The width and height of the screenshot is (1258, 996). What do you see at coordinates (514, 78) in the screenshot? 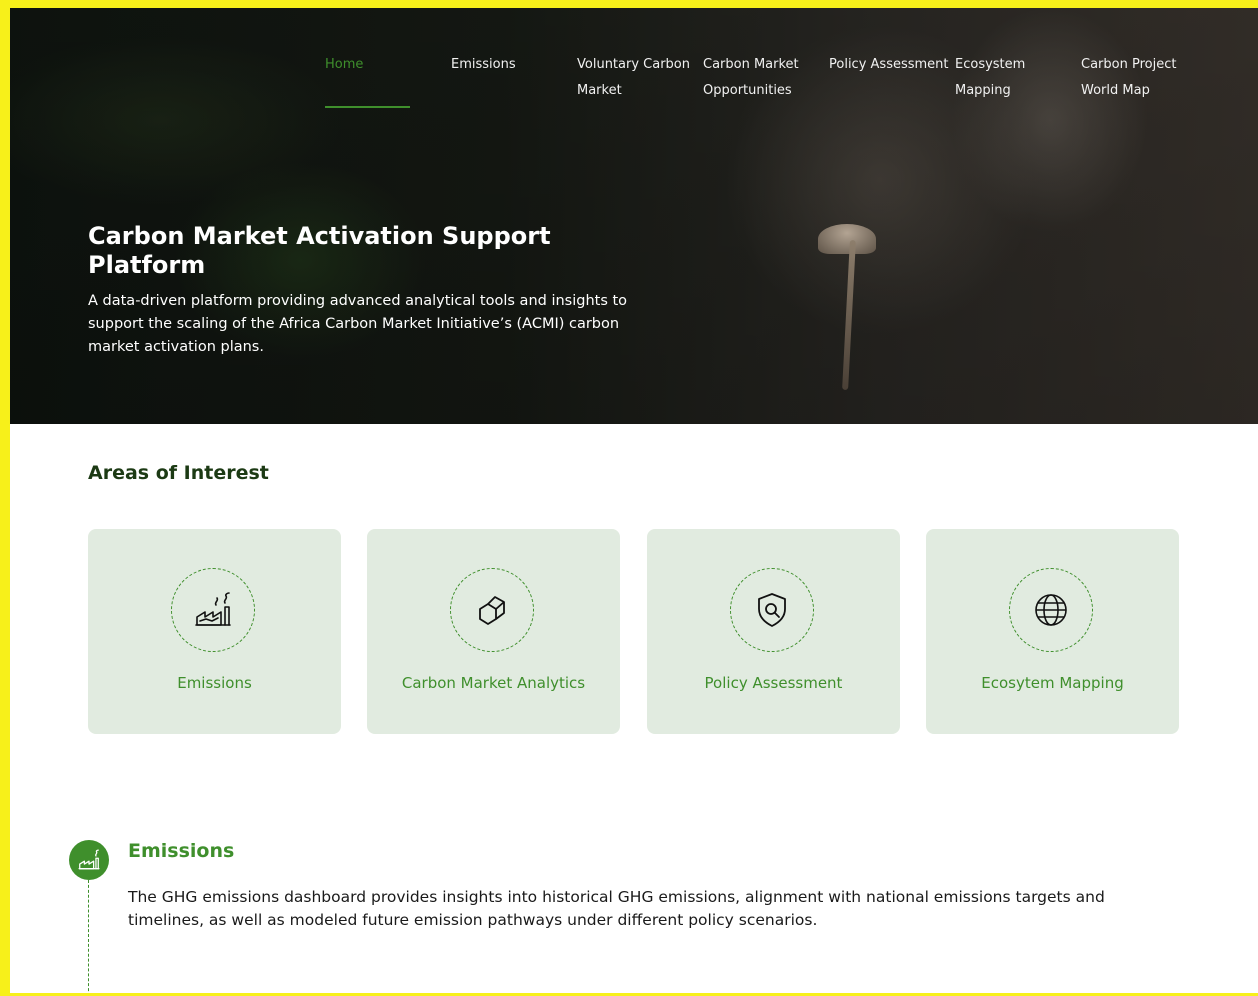
I see `nav-item-emissions: Emissions` at bounding box center [514, 78].